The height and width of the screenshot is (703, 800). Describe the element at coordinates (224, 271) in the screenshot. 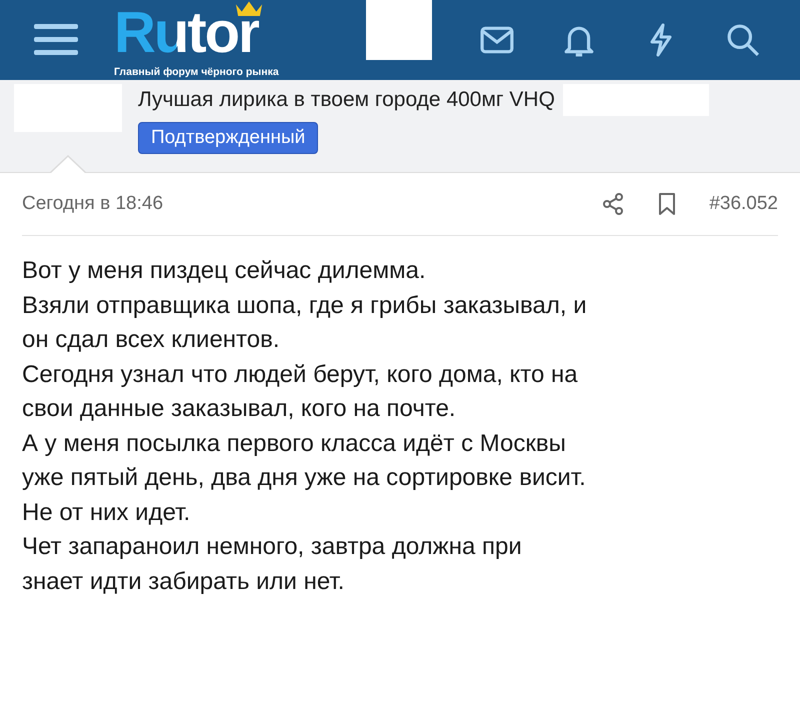

I see `post-text-line: Вот у меня пиздец сейчас дилемма.` at that location.